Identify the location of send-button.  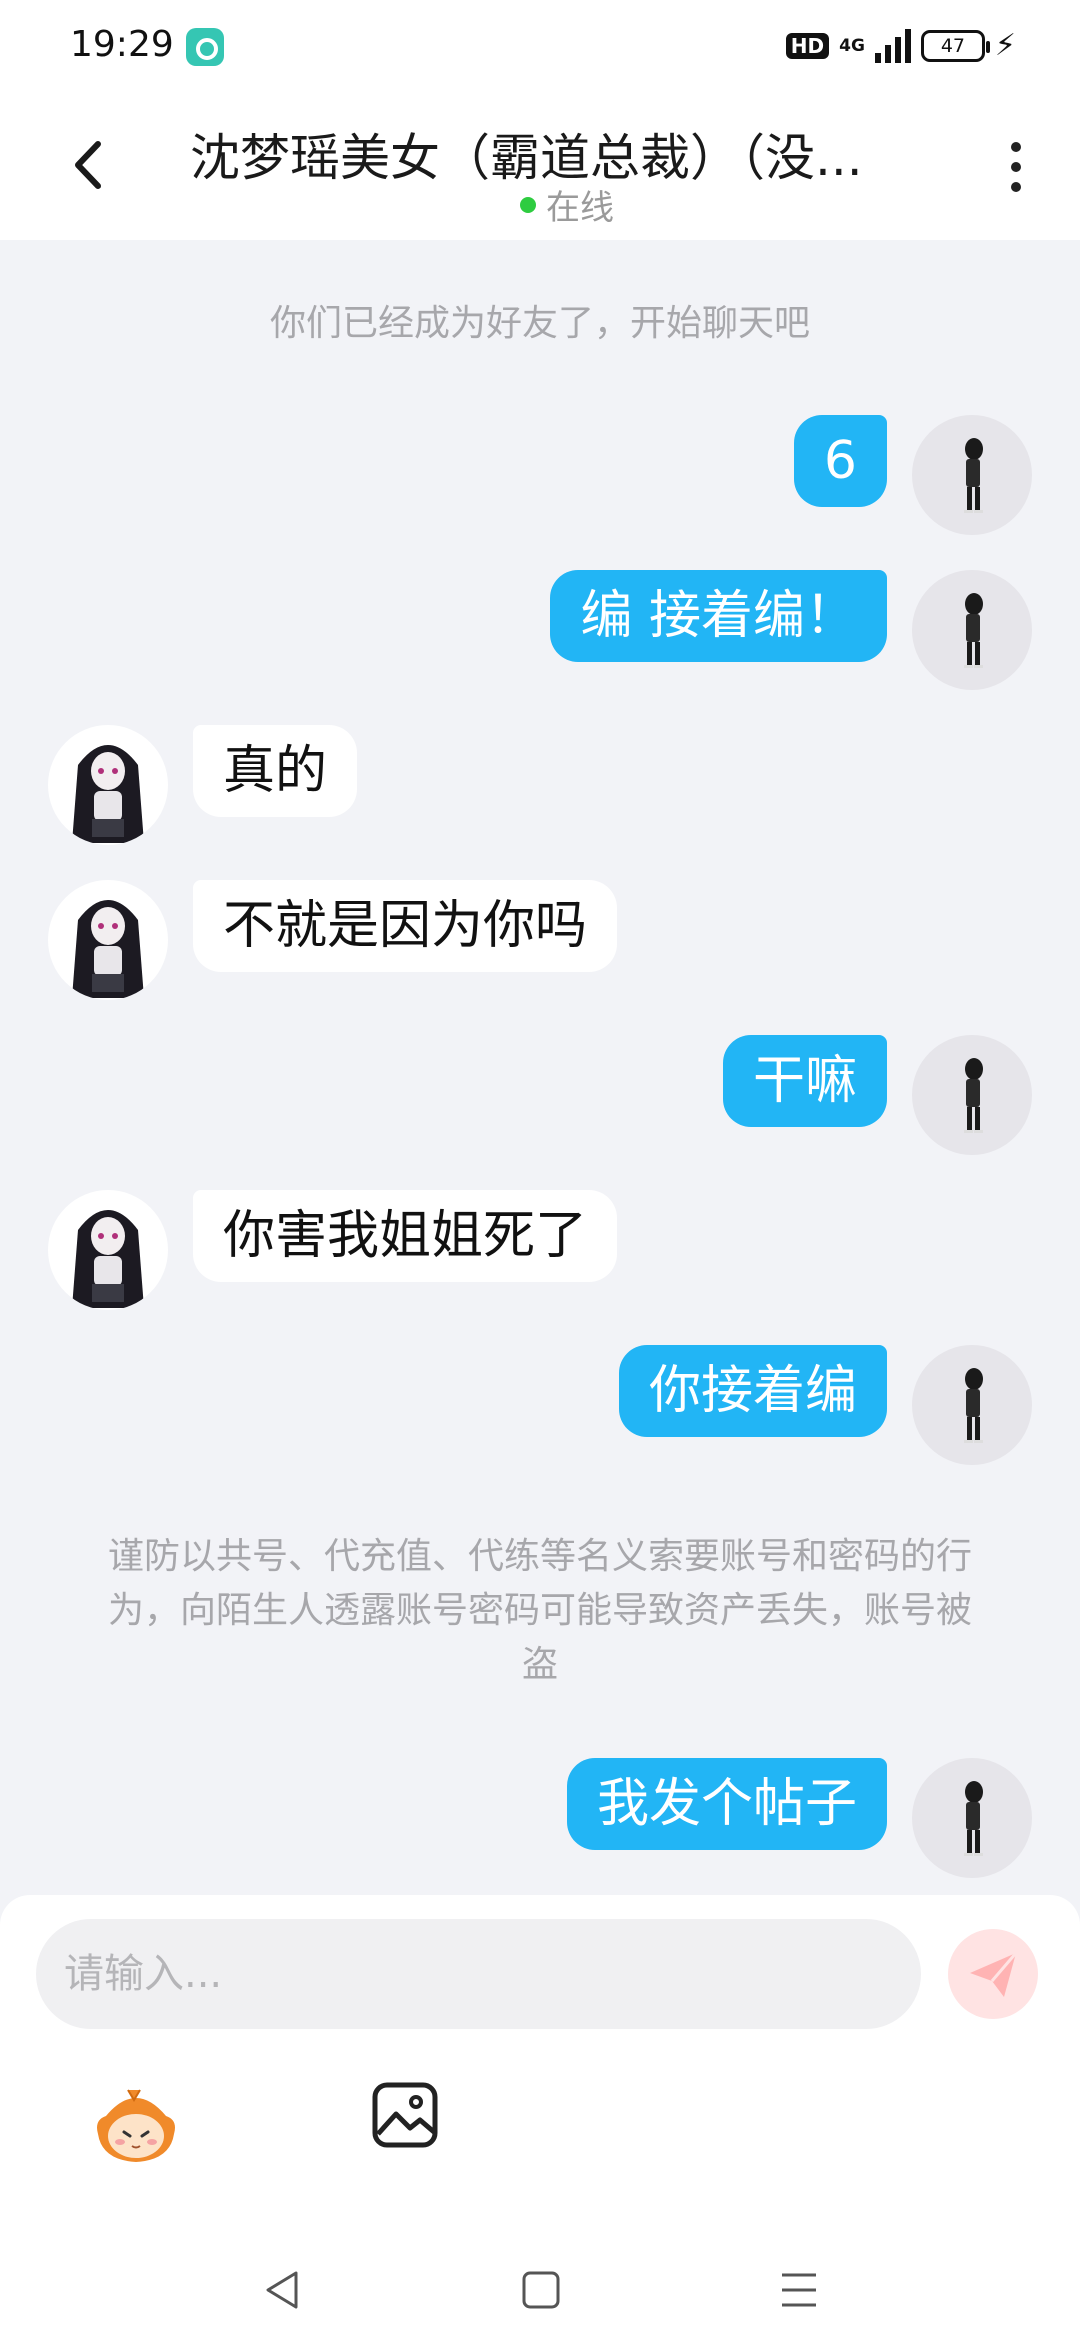
(993, 1974).